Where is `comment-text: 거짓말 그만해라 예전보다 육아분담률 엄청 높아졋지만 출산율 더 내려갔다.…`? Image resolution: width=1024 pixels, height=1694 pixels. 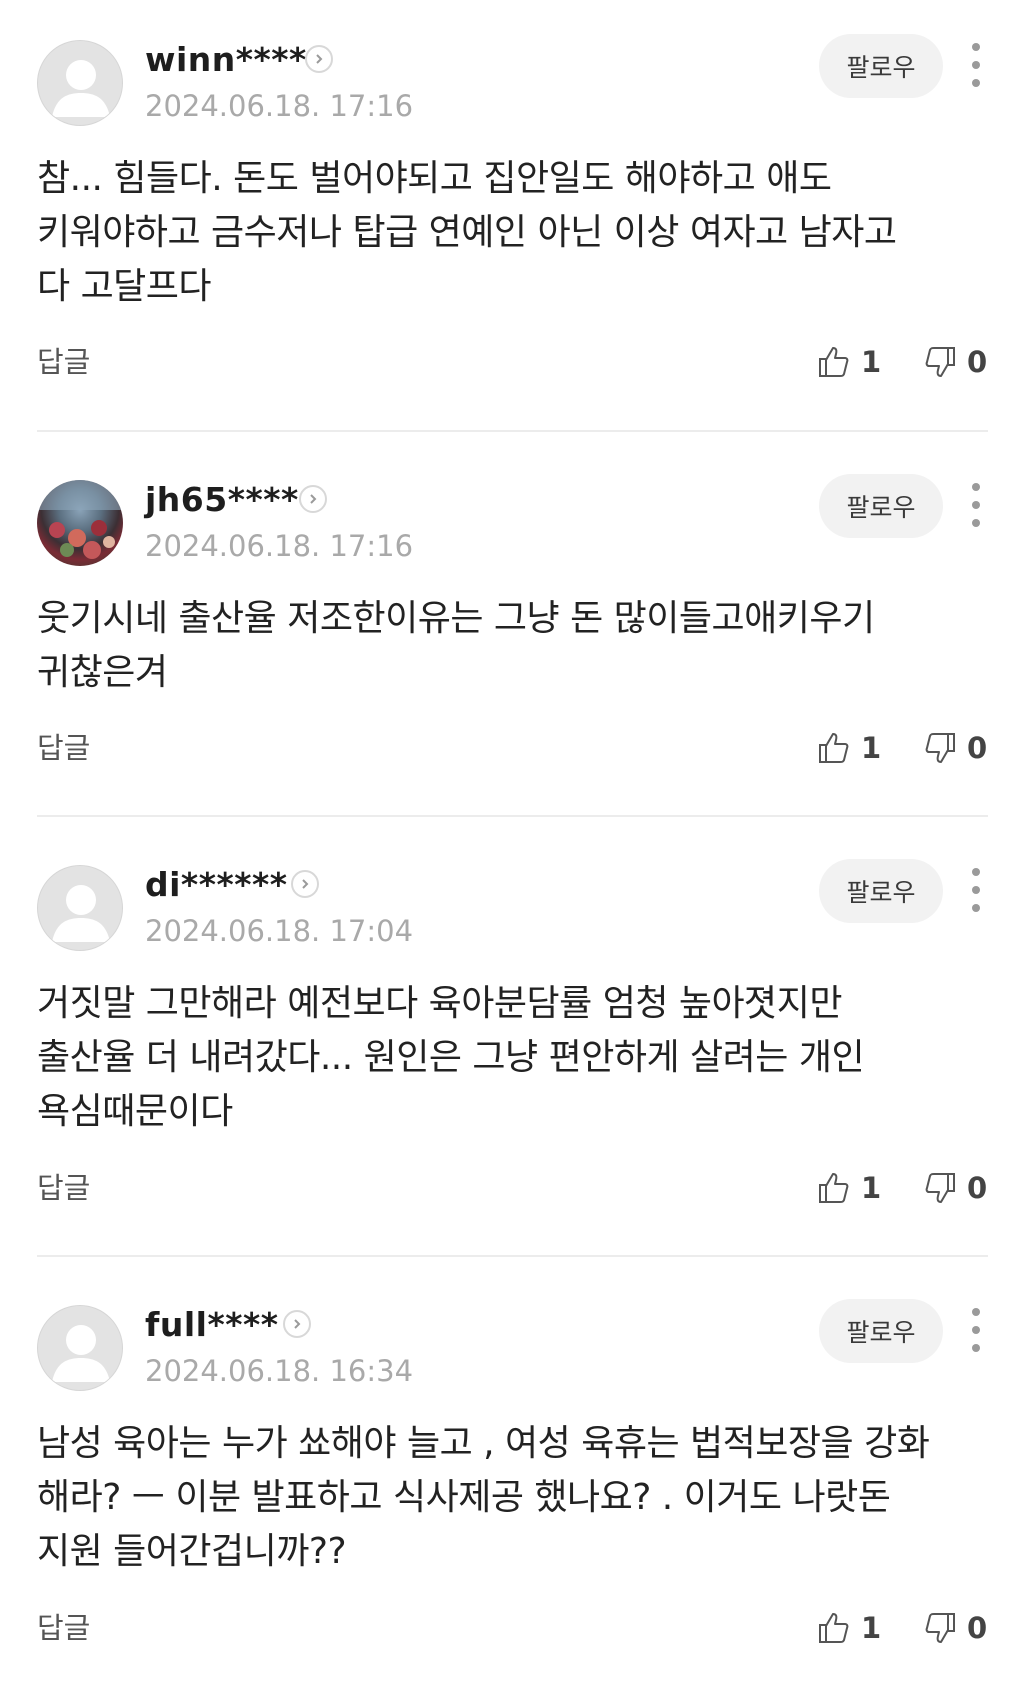
comment-text: 거짓말 그만해라 예전보다 육아분담률 엄청 높아졋지만 출산율 더 내려갔다.… is located at coordinates (451, 1057).